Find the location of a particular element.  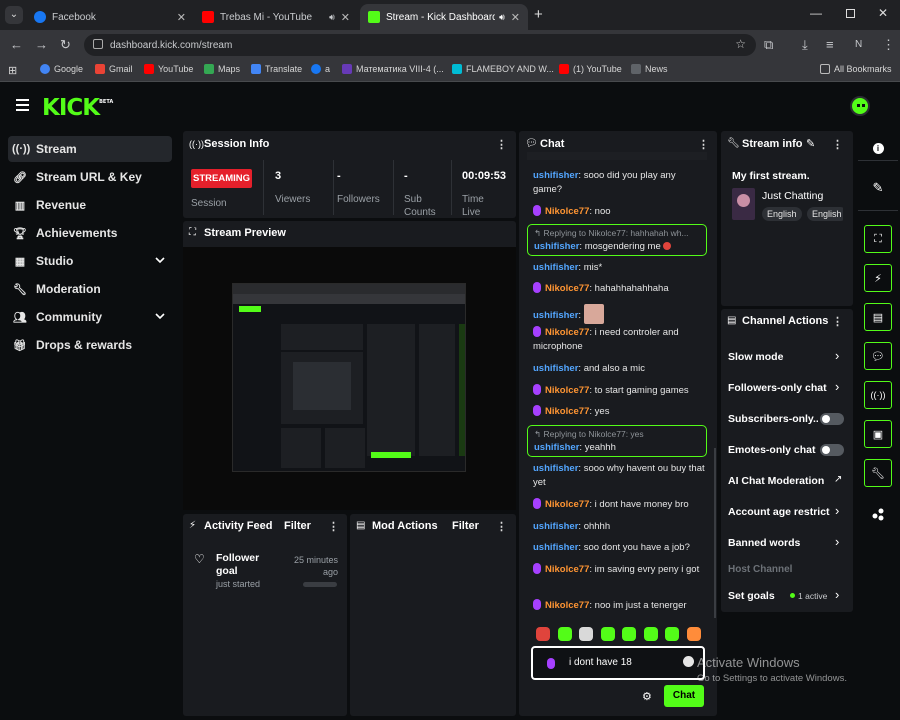

banned-words-option: Banned words is located at coordinates (787, 543).